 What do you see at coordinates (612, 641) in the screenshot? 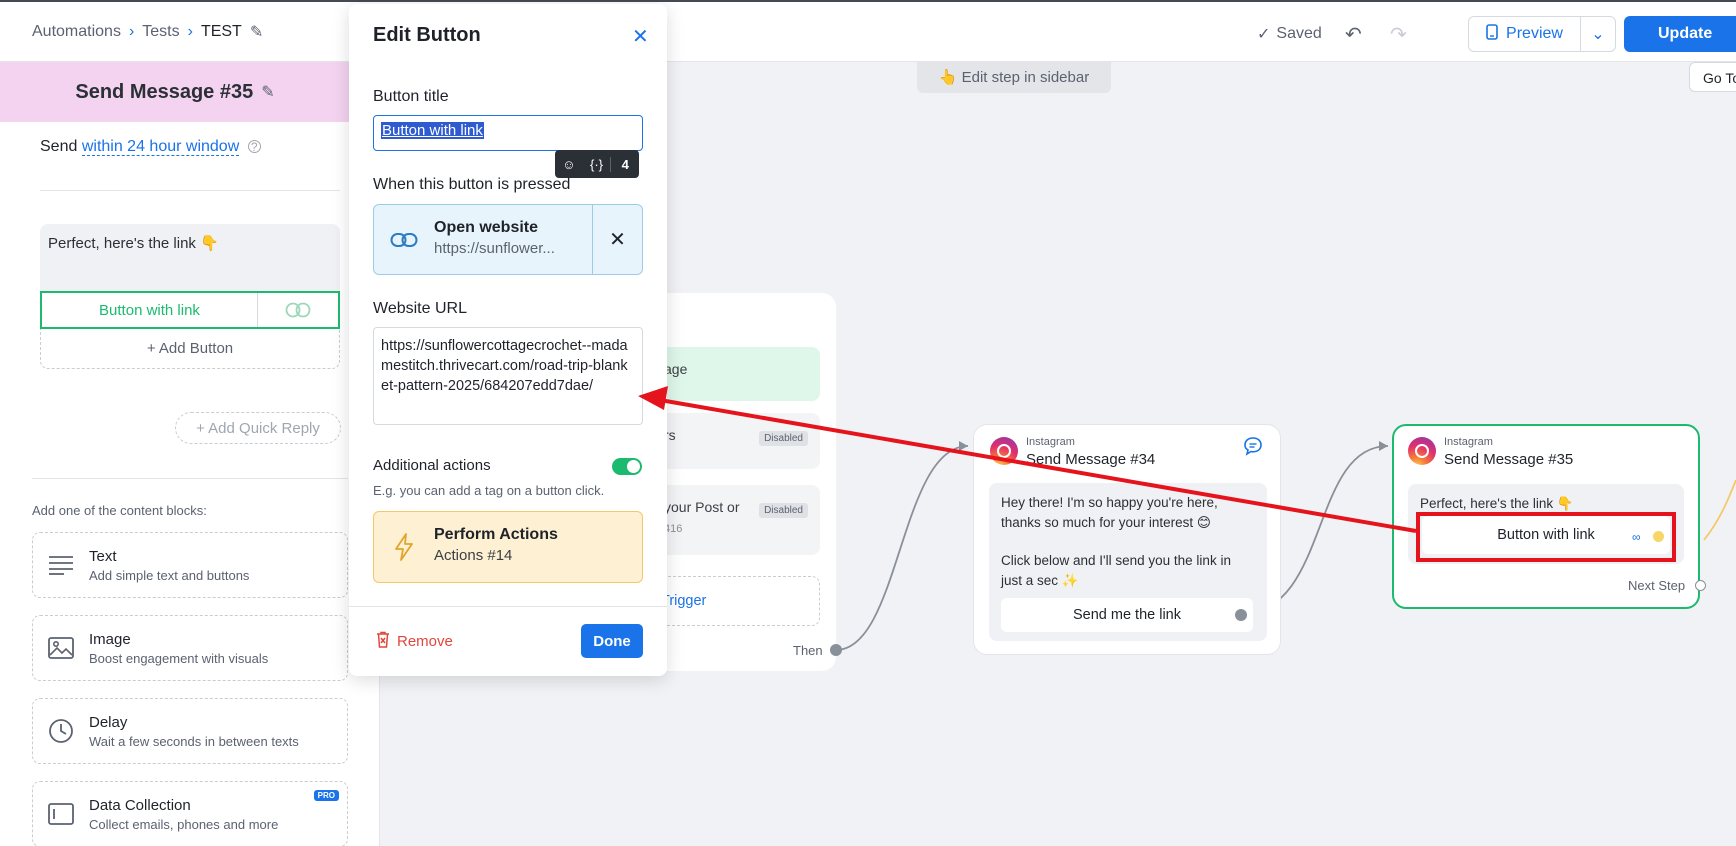
I see `done-button: Done` at bounding box center [612, 641].